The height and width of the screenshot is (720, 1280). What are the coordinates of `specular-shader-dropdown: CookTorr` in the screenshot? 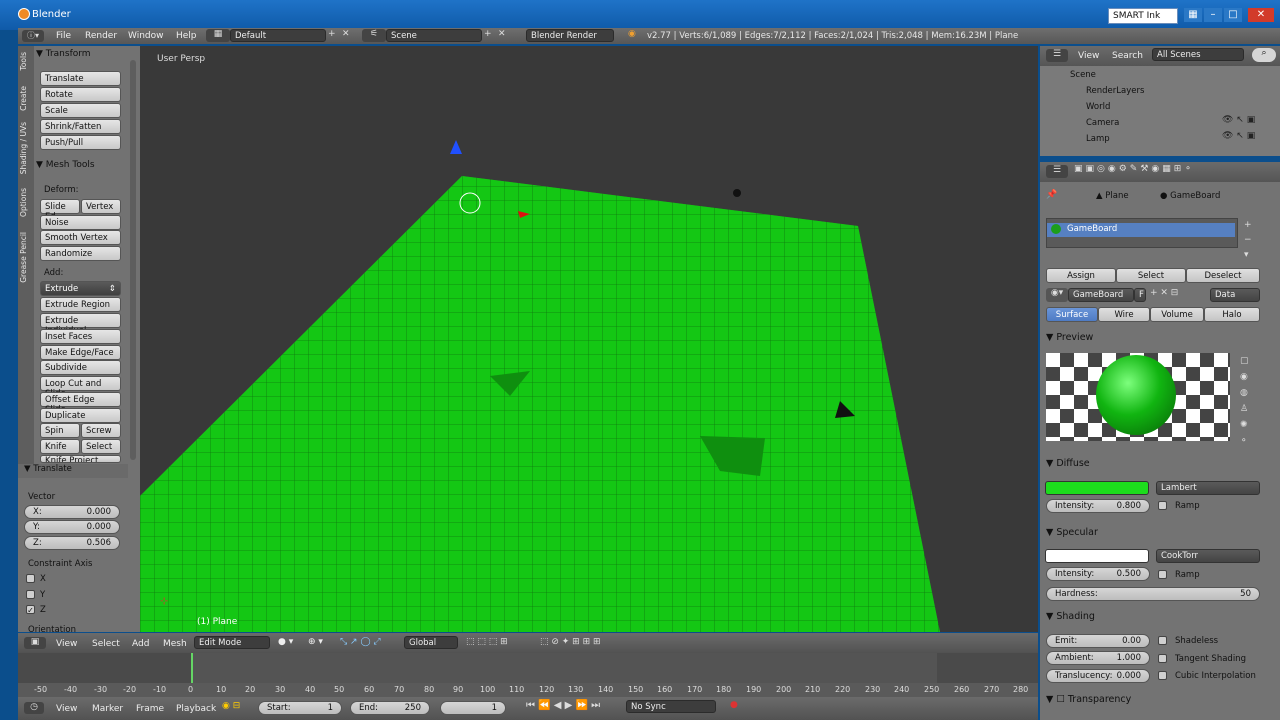 It's located at (1208, 556).